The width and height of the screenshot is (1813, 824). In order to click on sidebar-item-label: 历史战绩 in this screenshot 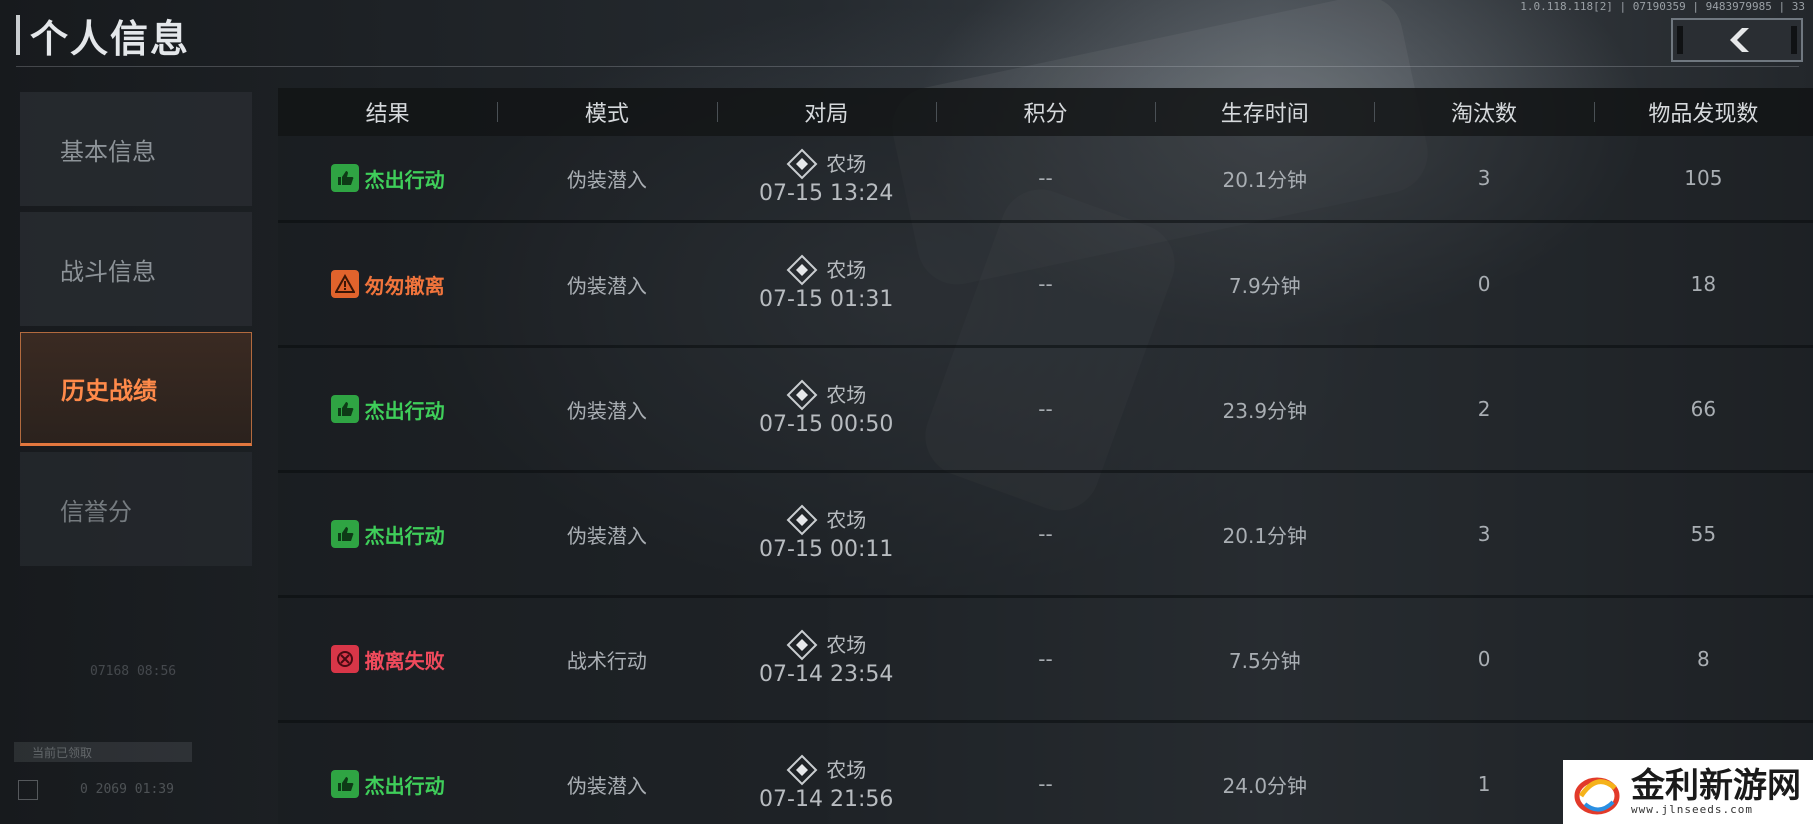, I will do `click(109, 390)`.